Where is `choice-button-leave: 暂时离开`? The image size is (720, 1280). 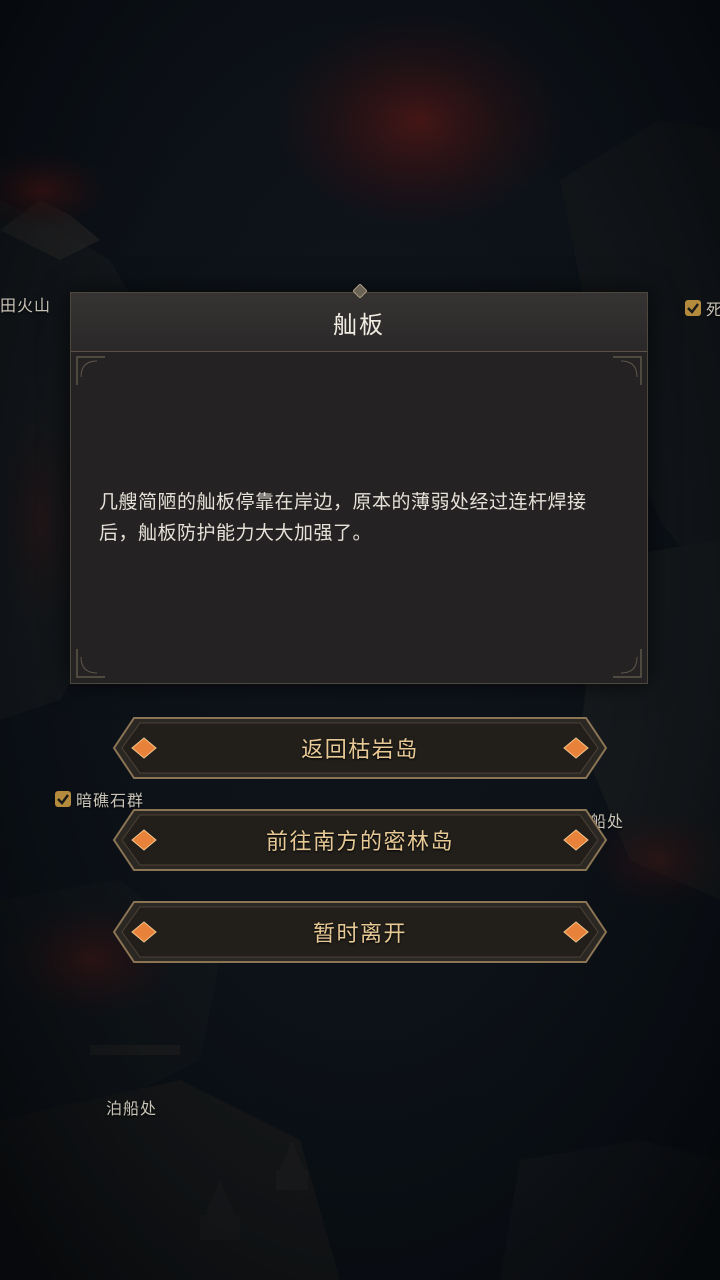 choice-button-leave: 暂时离开 is located at coordinates (360, 932).